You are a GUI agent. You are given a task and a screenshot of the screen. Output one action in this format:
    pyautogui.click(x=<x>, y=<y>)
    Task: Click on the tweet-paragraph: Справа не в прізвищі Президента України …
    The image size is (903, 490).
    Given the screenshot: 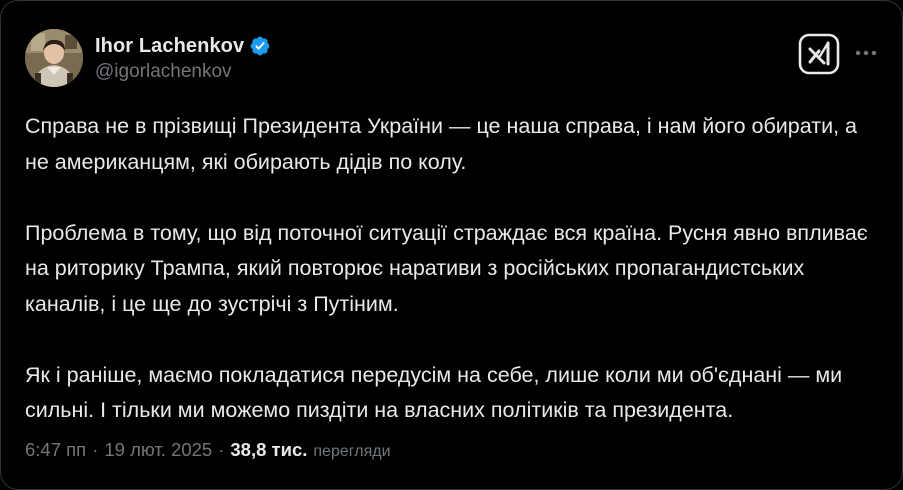 What is the action you would take?
    pyautogui.click(x=441, y=144)
    